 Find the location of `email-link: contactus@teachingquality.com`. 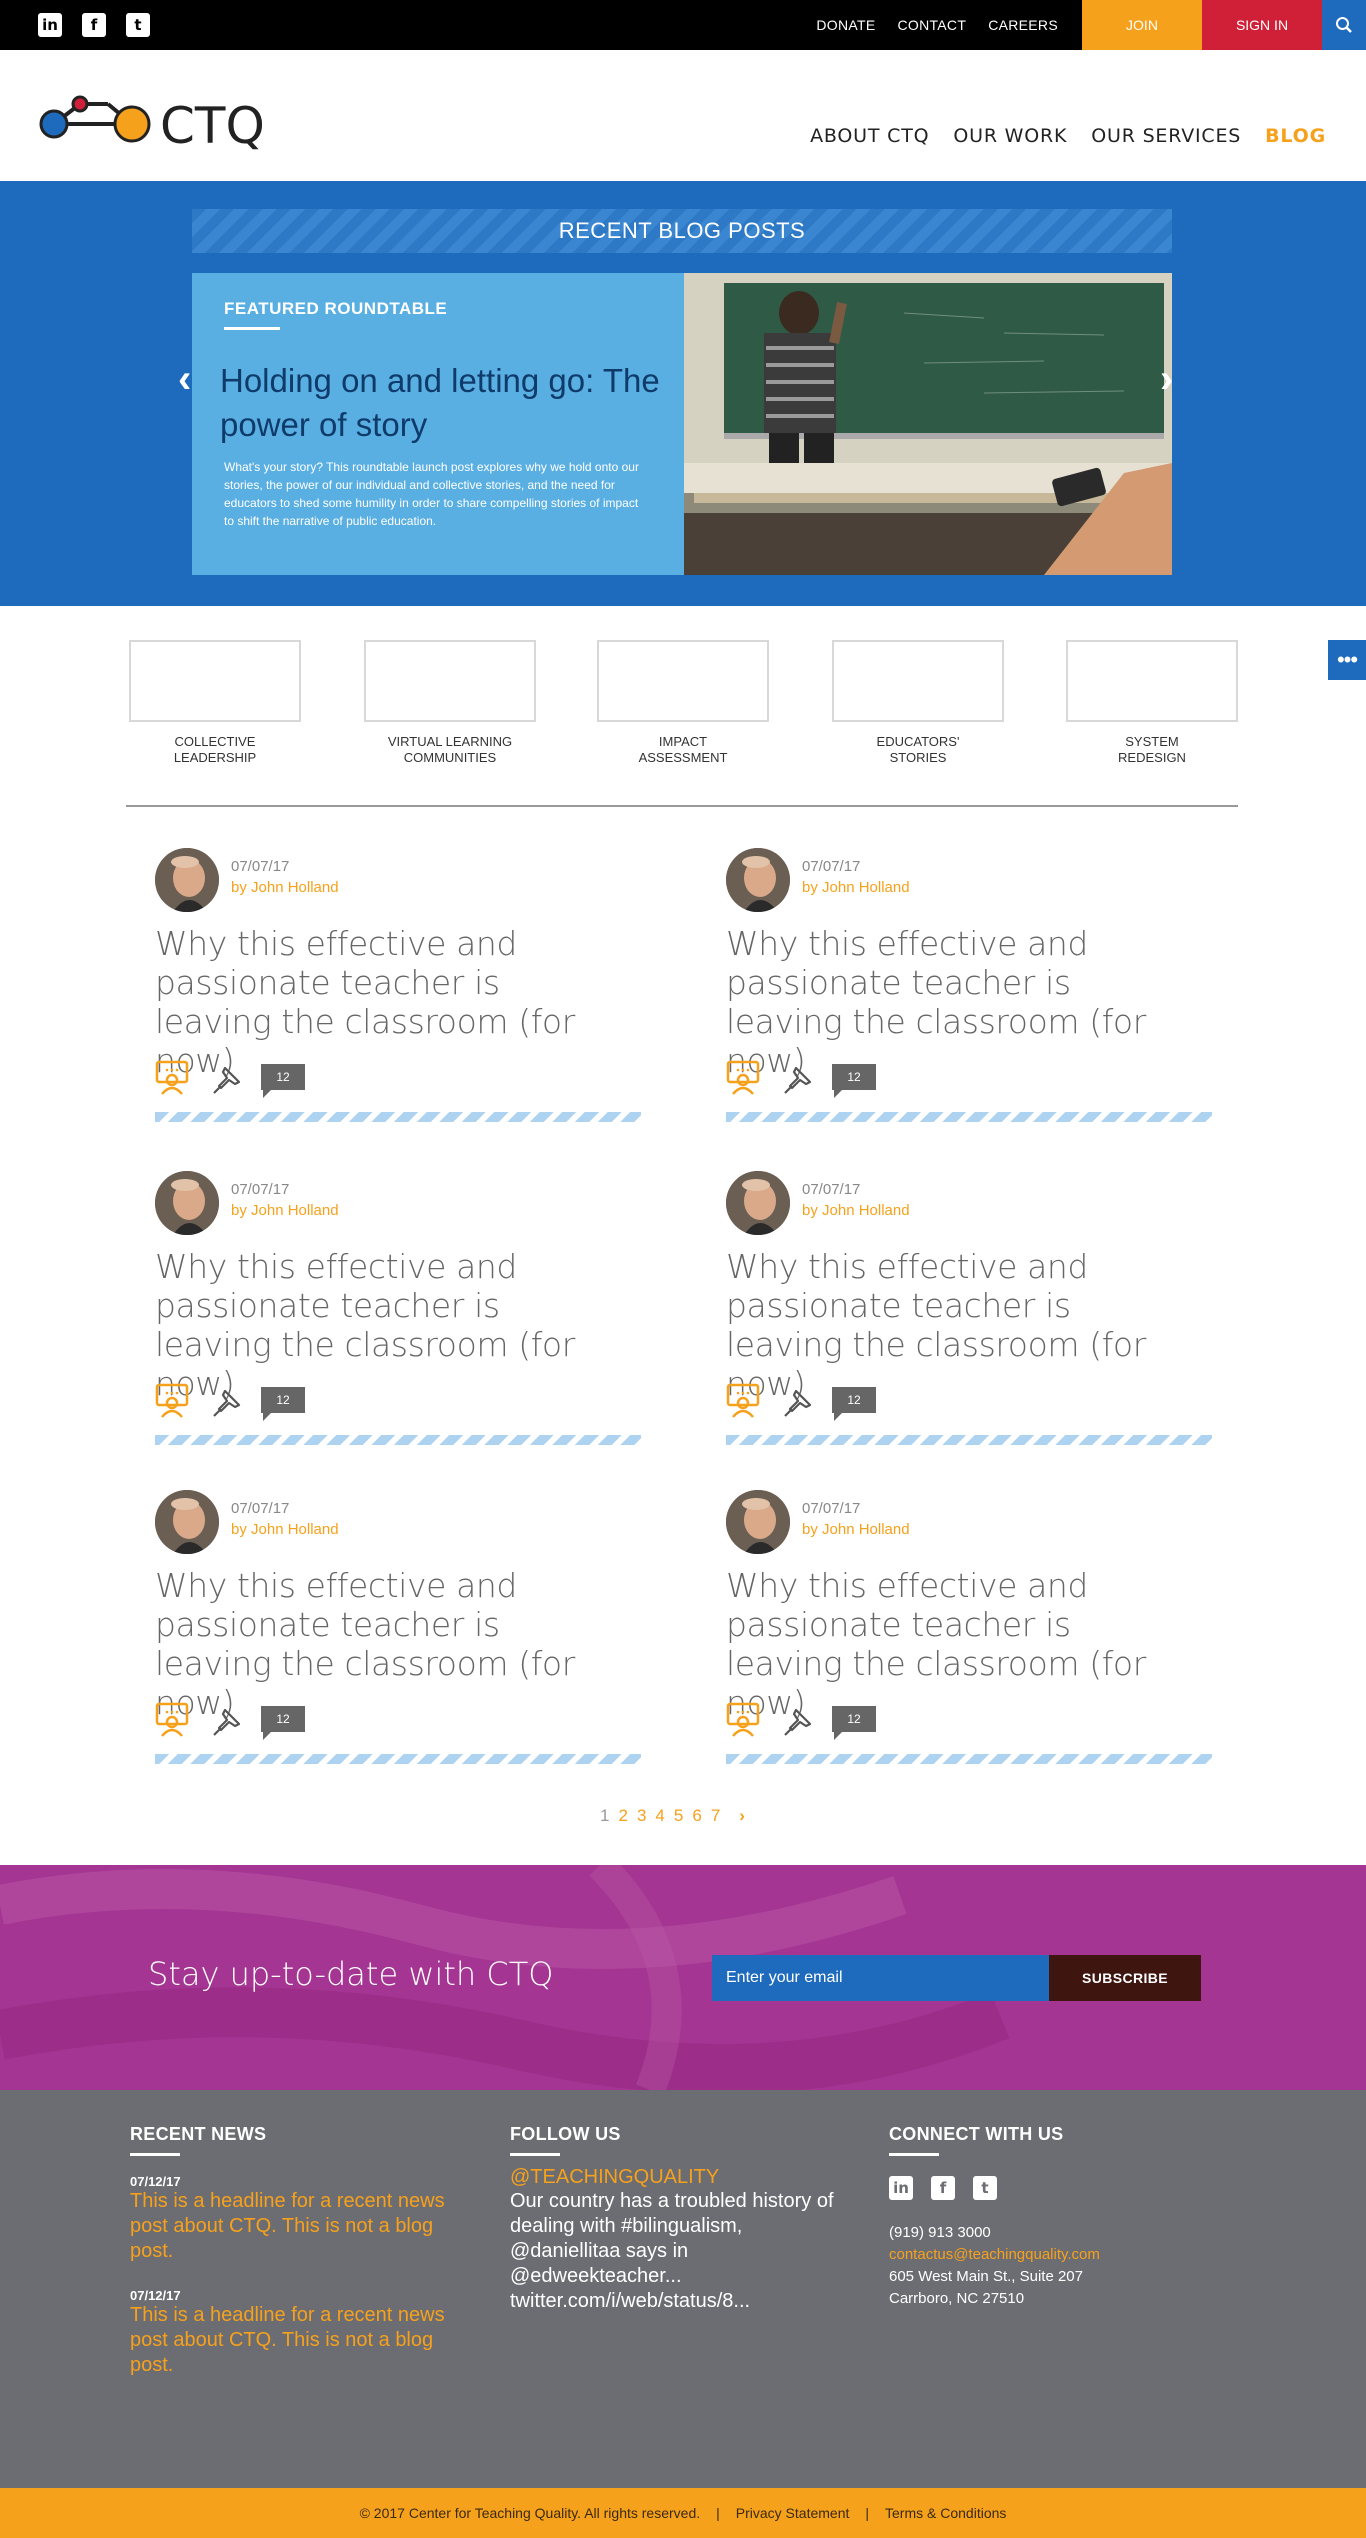

email-link: contactus@teachingquality.com is located at coordinates (994, 2255).